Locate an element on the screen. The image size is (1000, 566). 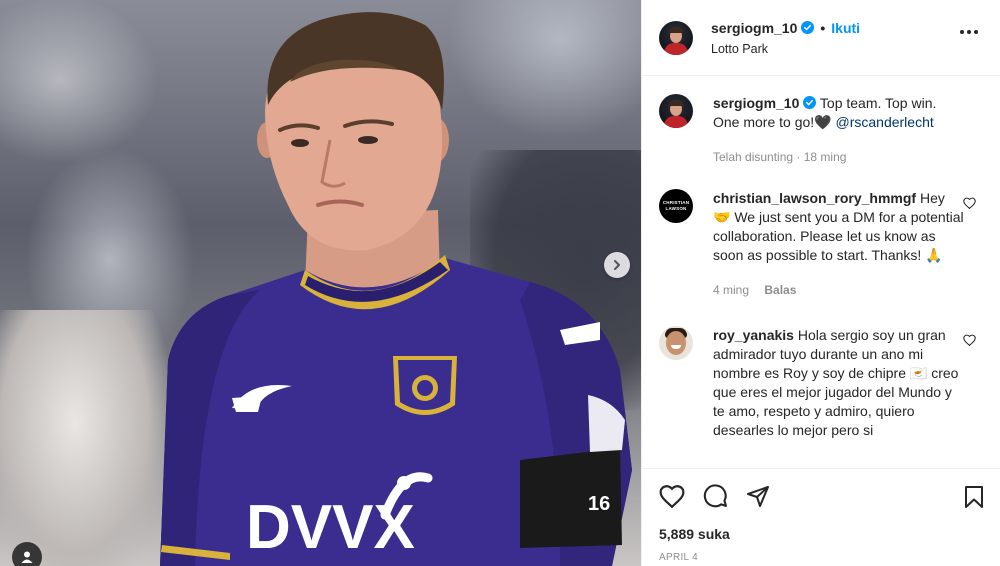
comment-time: 4 ming is located at coordinates (731, 290).